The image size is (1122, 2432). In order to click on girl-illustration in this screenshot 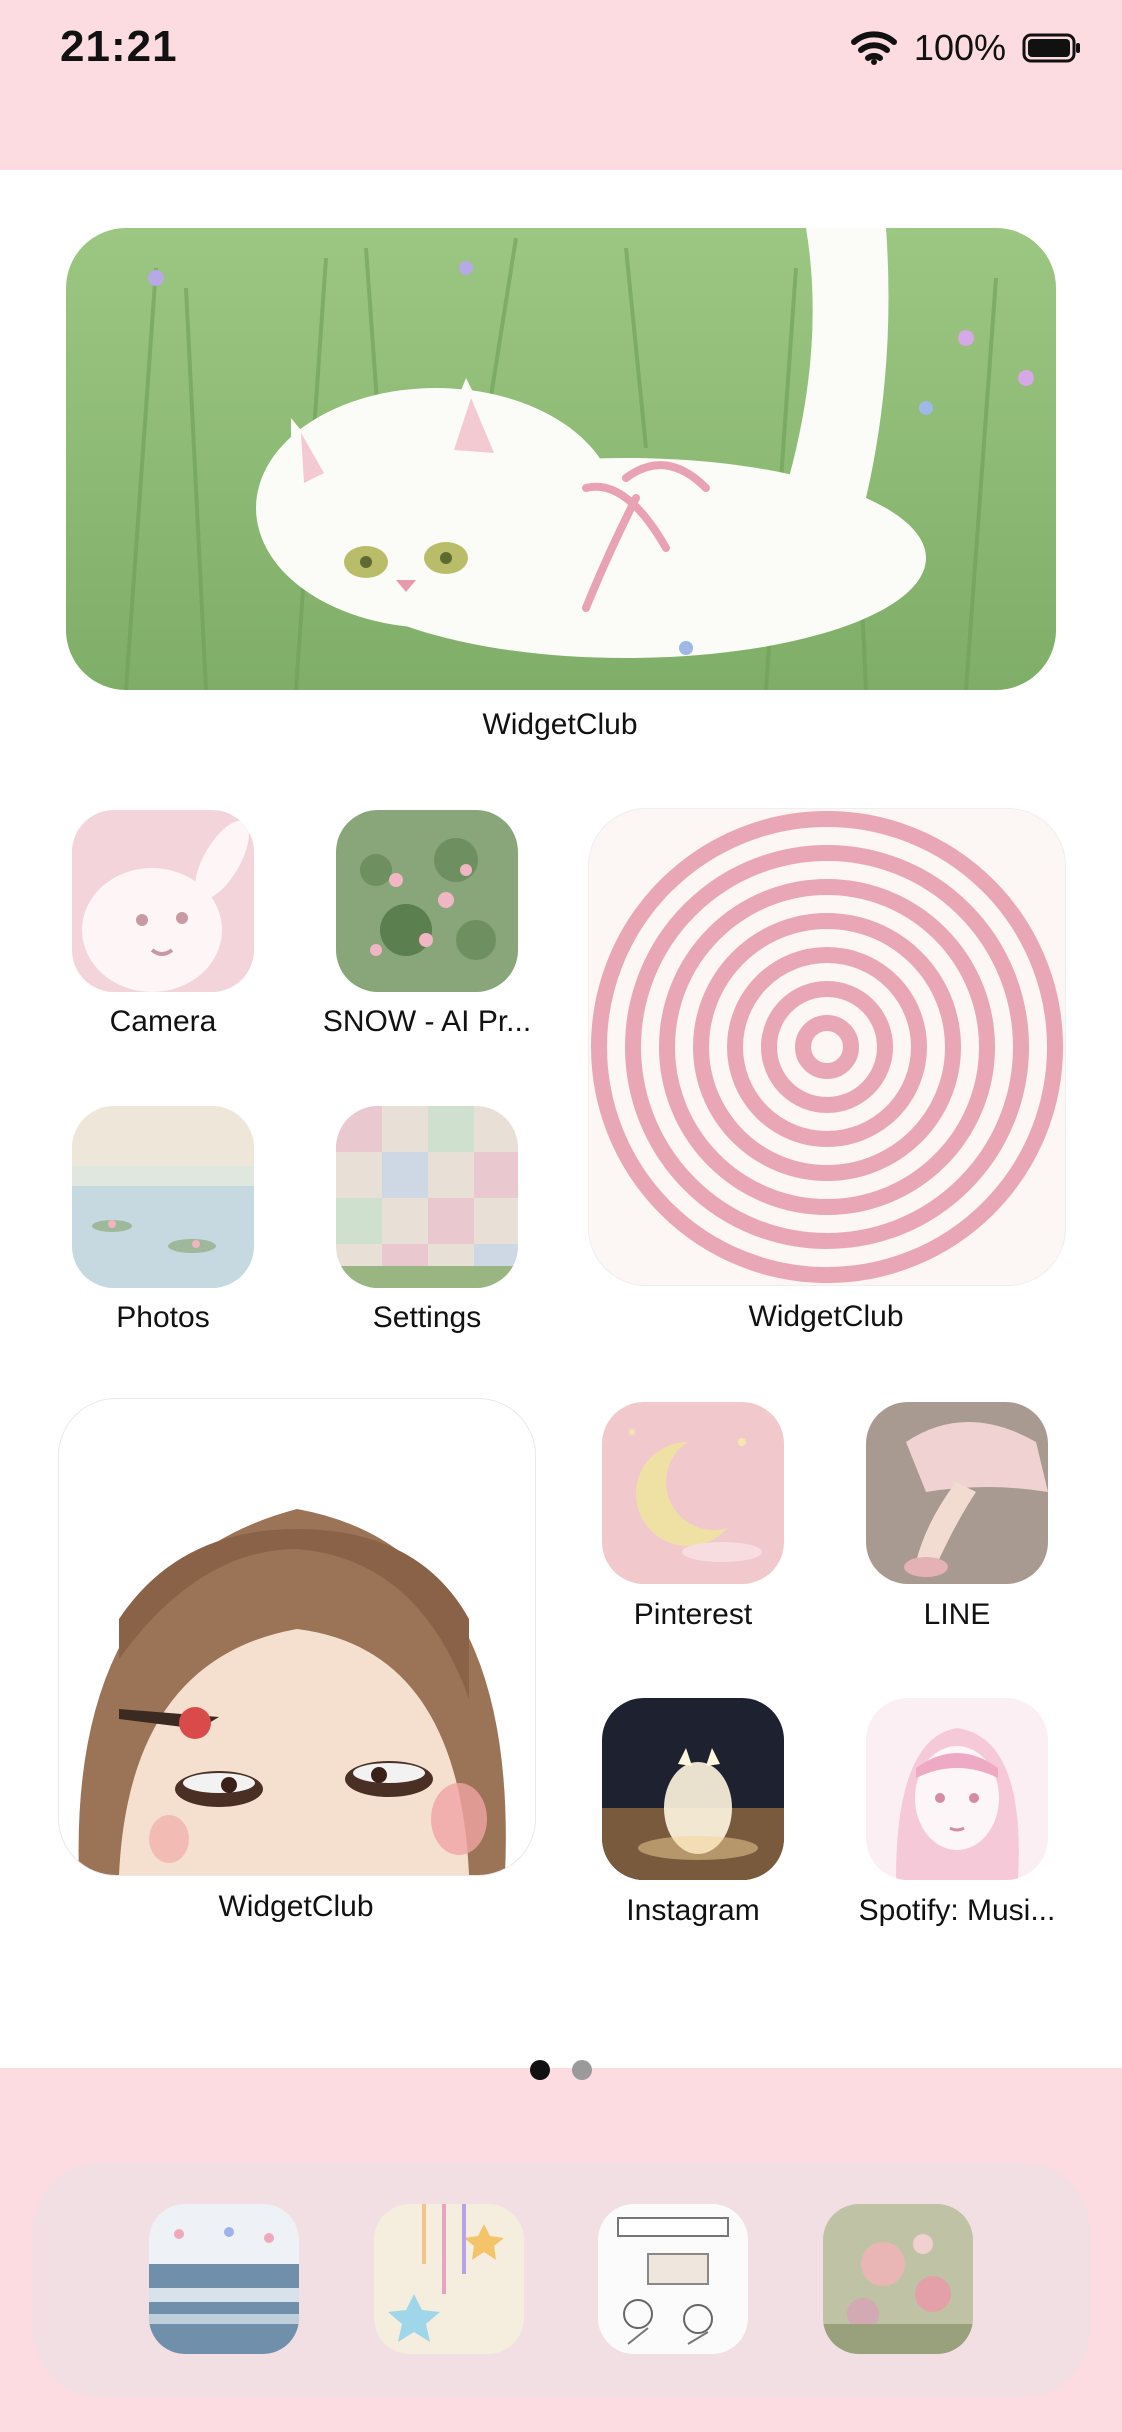, I will do `click(297, 1637)`.